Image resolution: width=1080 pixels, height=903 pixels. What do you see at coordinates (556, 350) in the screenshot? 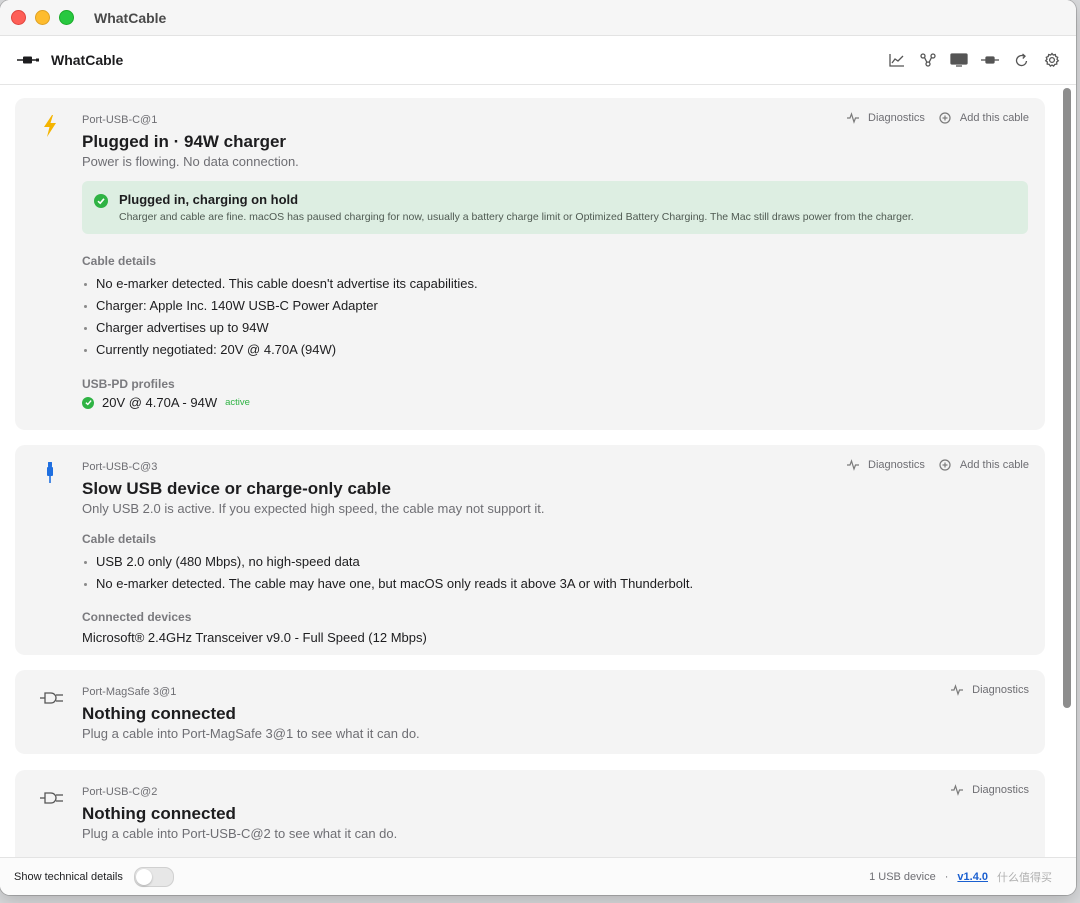
I see `list-item: Currently negotiated: 20V @ 4.70A (94W)` at bounding box center [556, 350].